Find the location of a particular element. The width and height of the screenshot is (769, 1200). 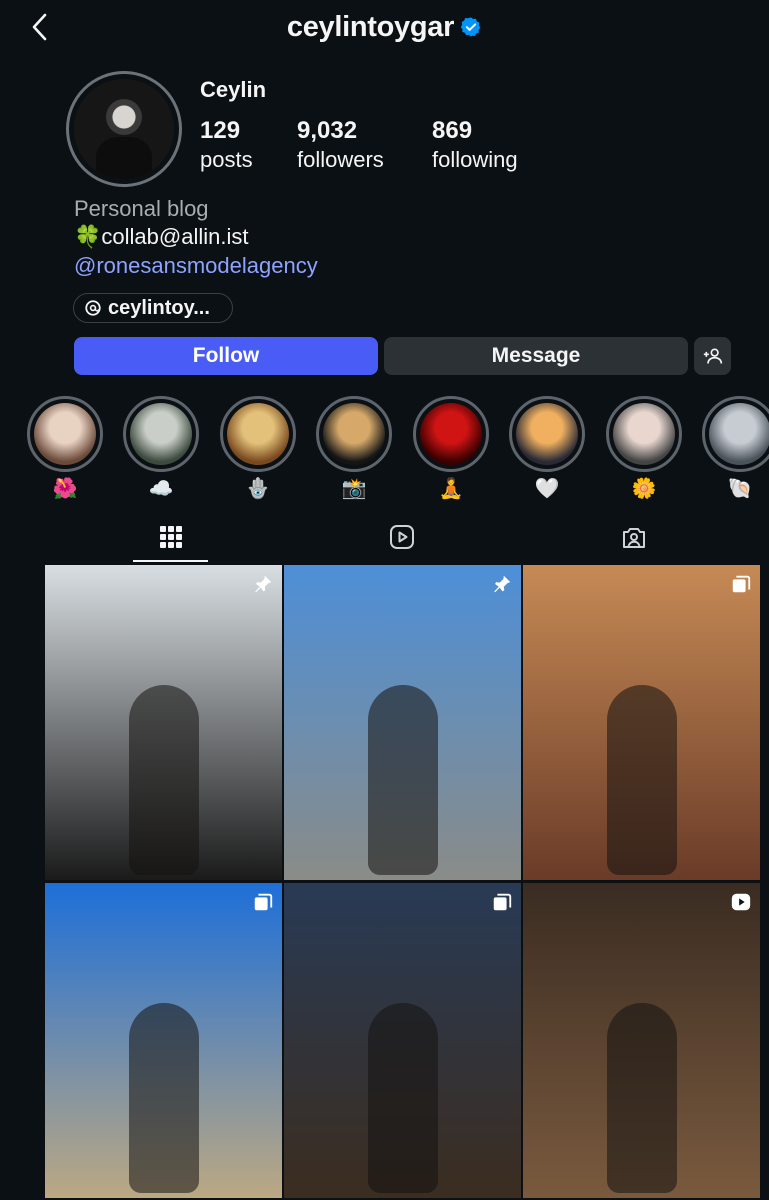

story-highlight: 🌼 is located at coordinates (644, 449).